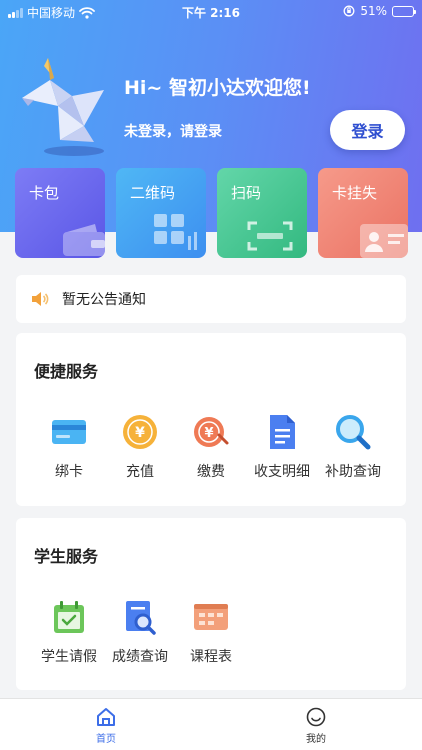 The width and height of the screenshot is (422, 750). I want to click on grade-search-icon, so click(141, 618).